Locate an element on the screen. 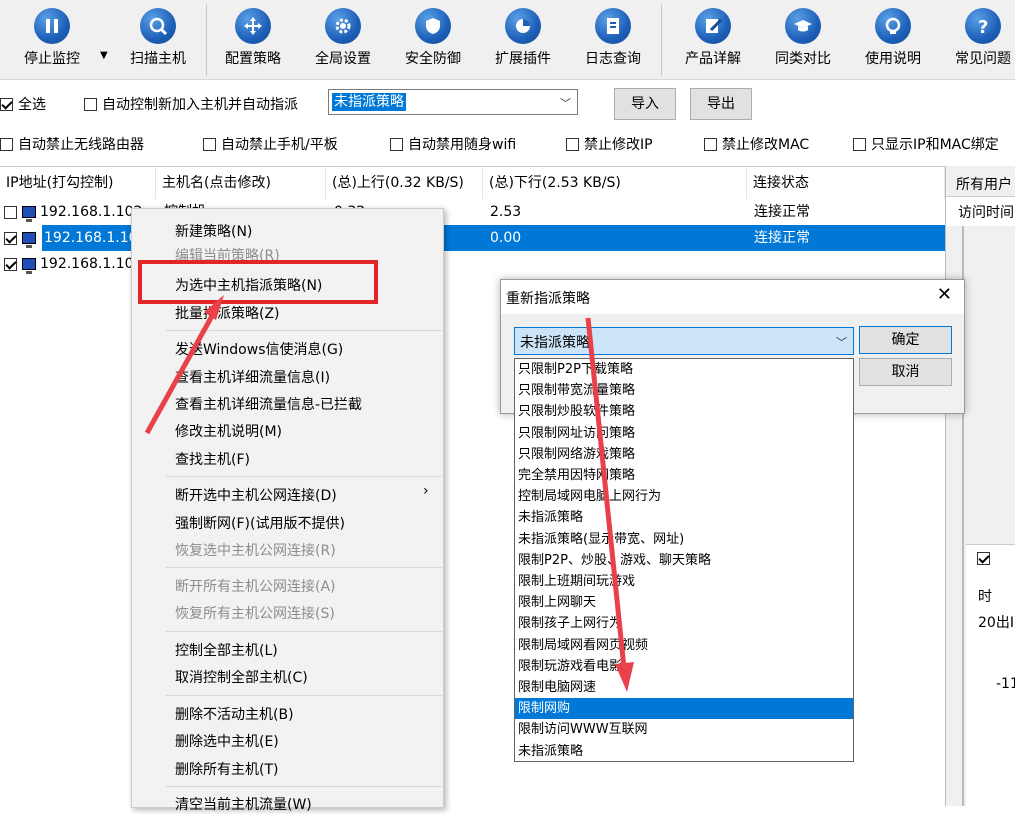  menu-item-control-all: 控制全部主机(L) is located at coordinates (226, 650).